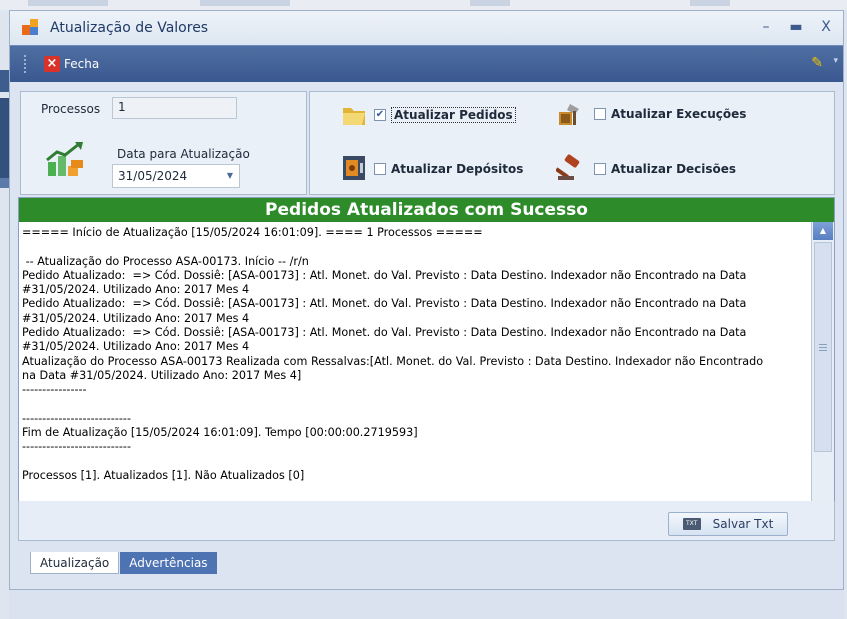  What do you see at coordinates (354, 168) in the screenshot?
I see `safe-icon` at bounding box center [354, 168].